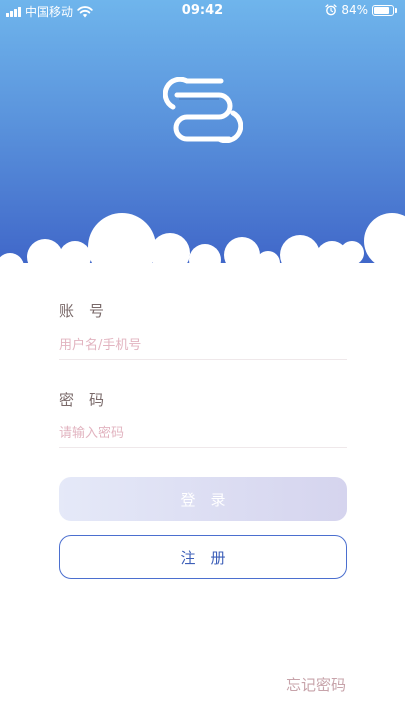 The width and height of the screenshot is (405, 720). I want to click on app-logo-icon, so click(203, 110).